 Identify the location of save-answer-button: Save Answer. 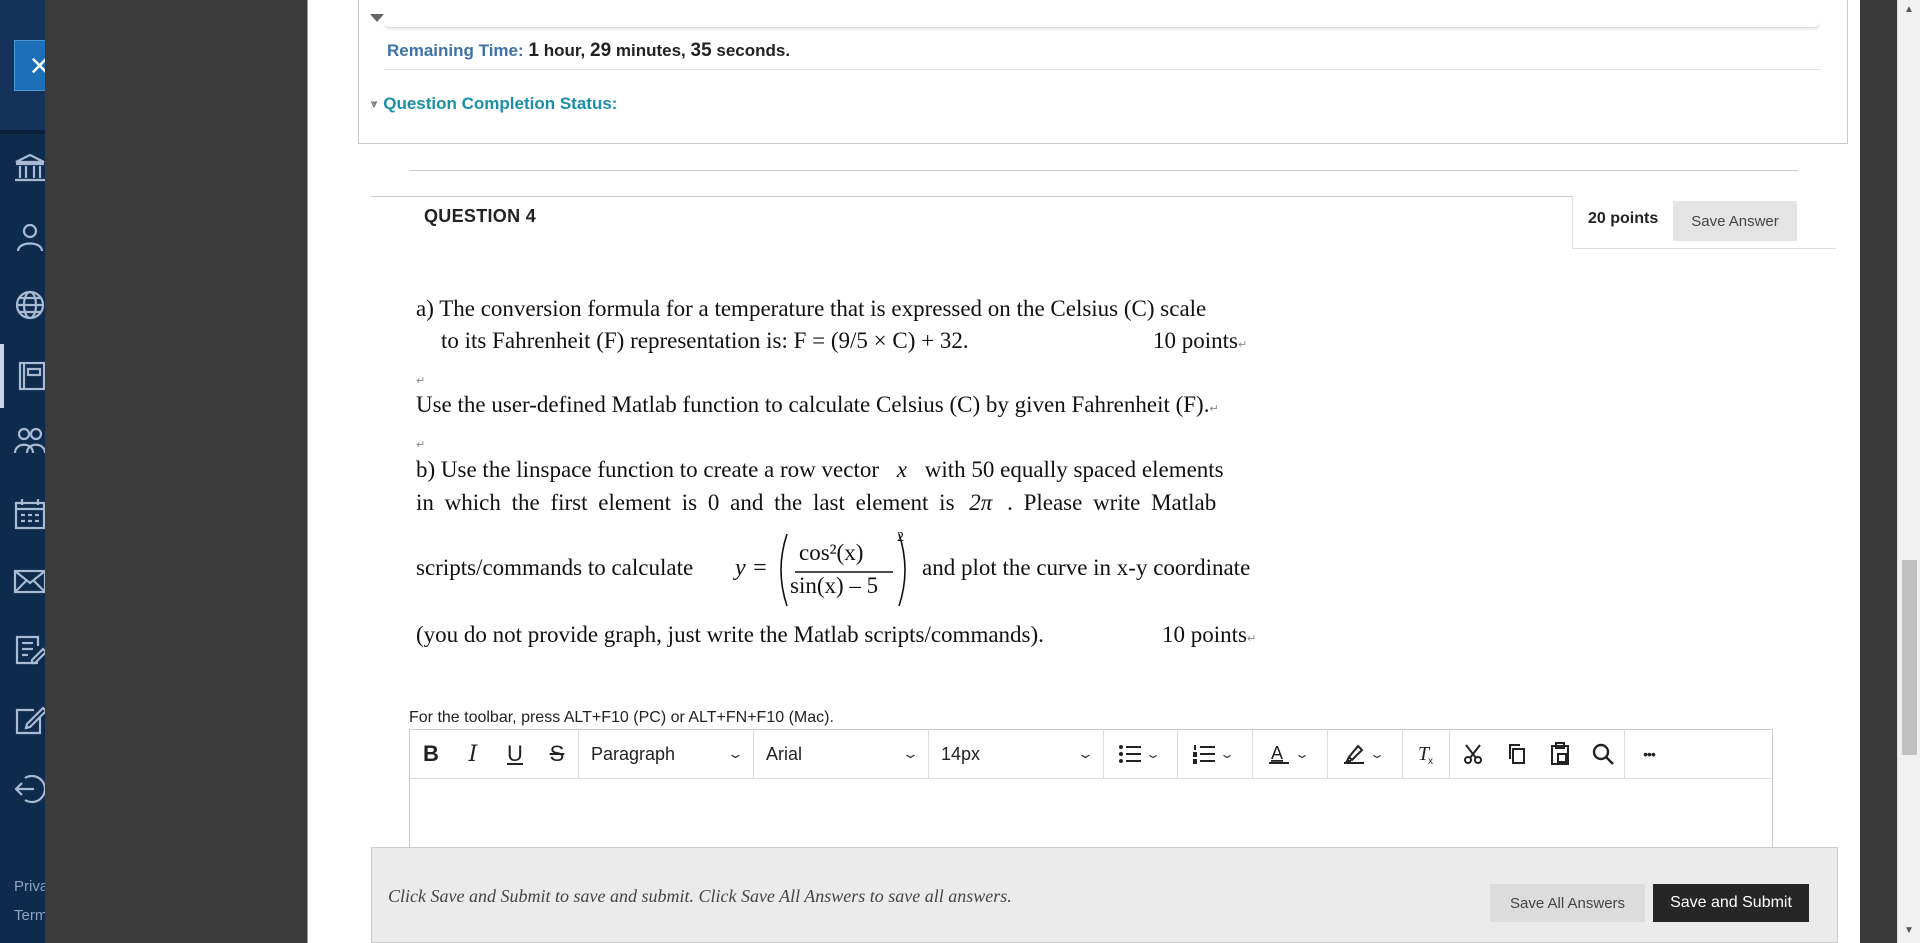
(1735, 221).